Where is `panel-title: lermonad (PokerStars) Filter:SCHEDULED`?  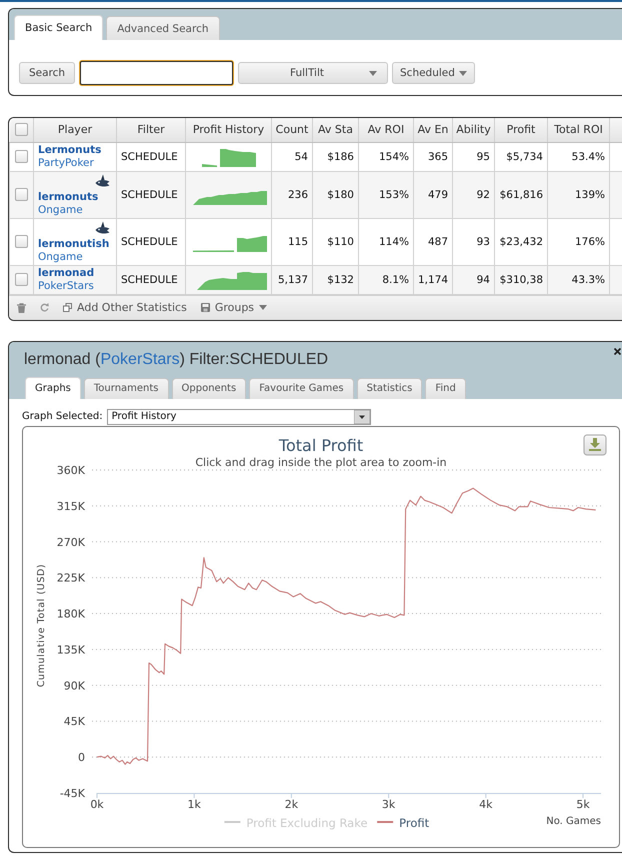 panel-title: lermonad (PokerStars) Filter:SCHEDULED is located at coordinates (176, 360).